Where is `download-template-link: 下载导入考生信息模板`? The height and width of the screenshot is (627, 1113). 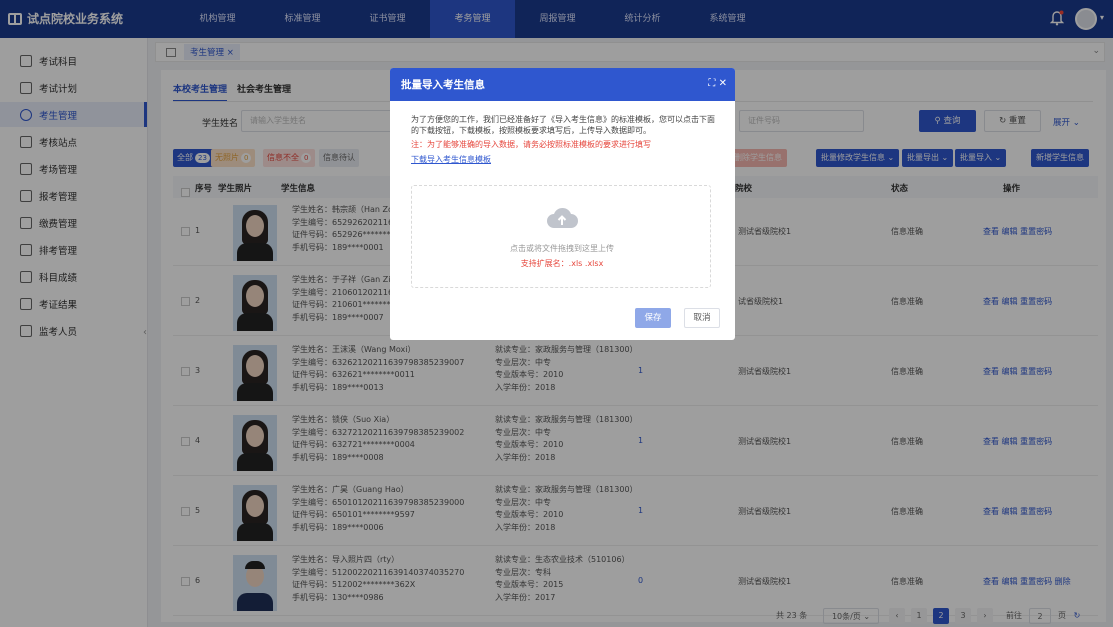
download-template-link: 下载导入考生信息模板 is located at coordinates (563, 157).